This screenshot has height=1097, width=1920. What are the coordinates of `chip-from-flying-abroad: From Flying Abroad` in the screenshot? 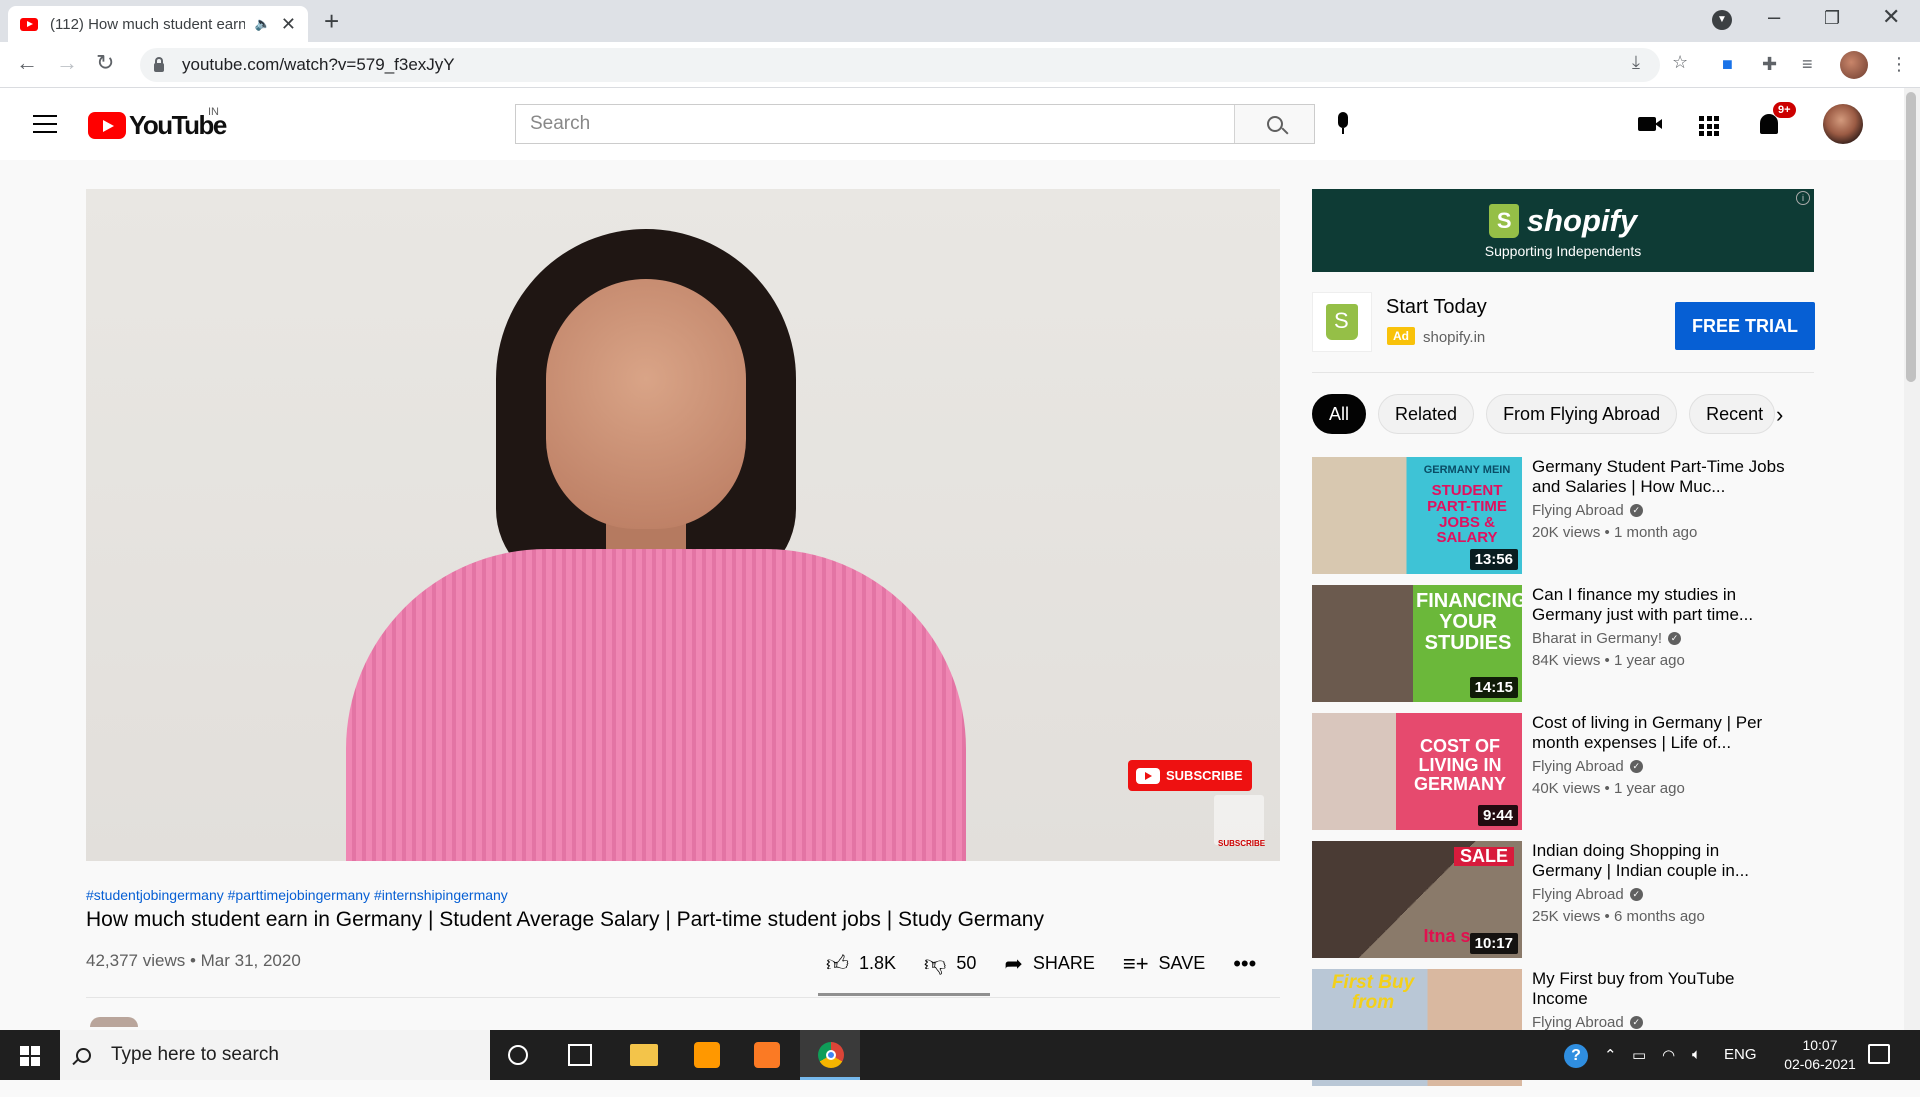 It's located at (1582, 414).